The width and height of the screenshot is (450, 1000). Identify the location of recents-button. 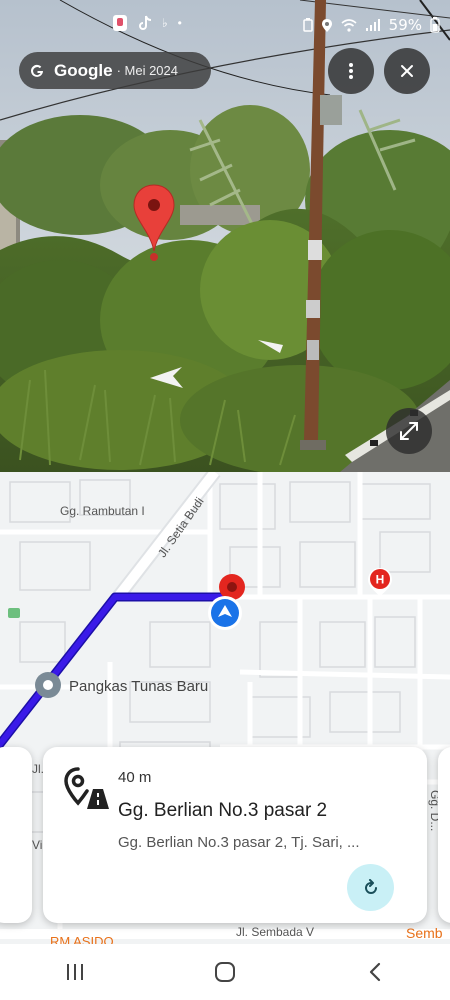
(75, 972).